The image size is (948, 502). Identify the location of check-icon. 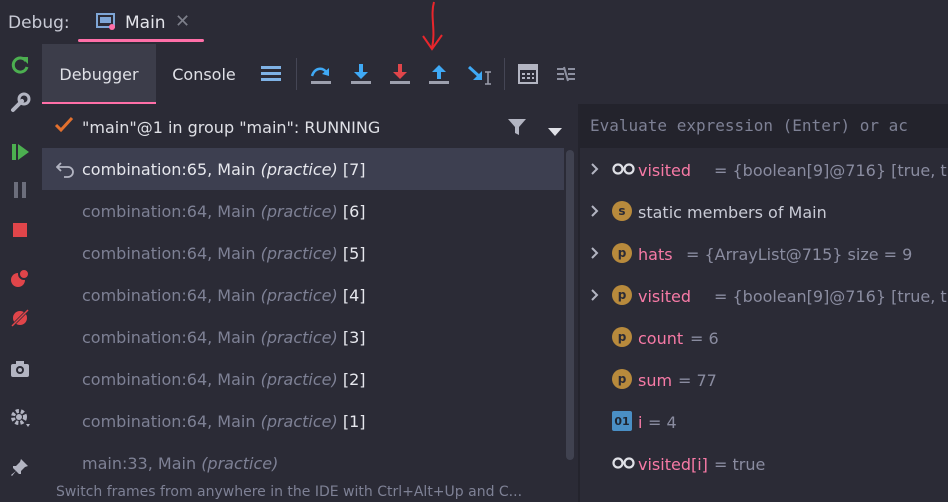
(64, 127).